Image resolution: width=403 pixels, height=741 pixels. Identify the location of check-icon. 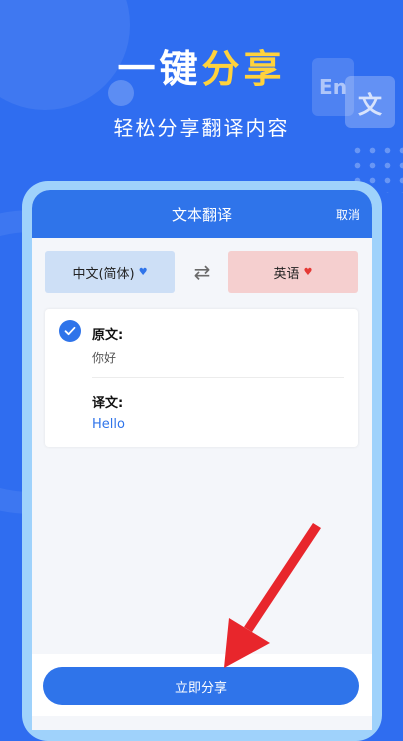
(70, 331).